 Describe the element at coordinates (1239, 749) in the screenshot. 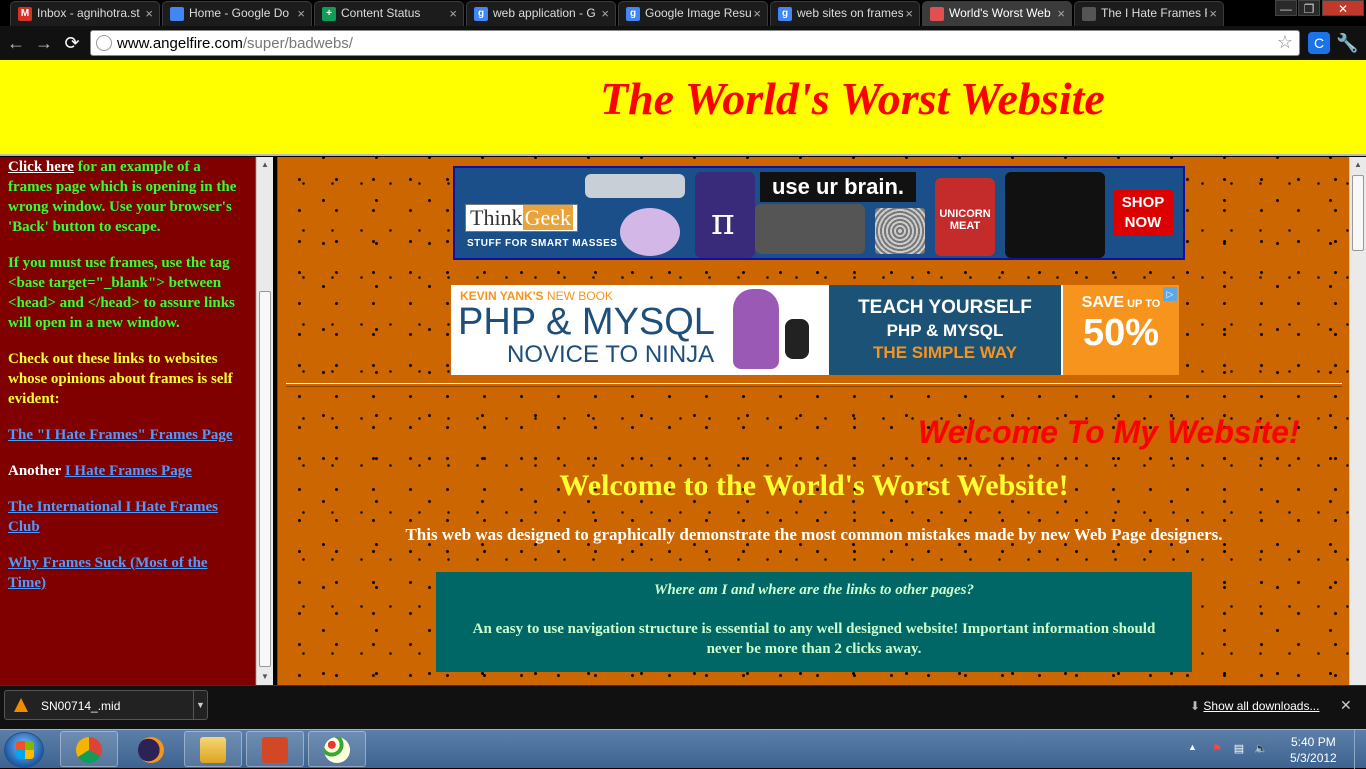

I see `network-icon: ▤` at that location.